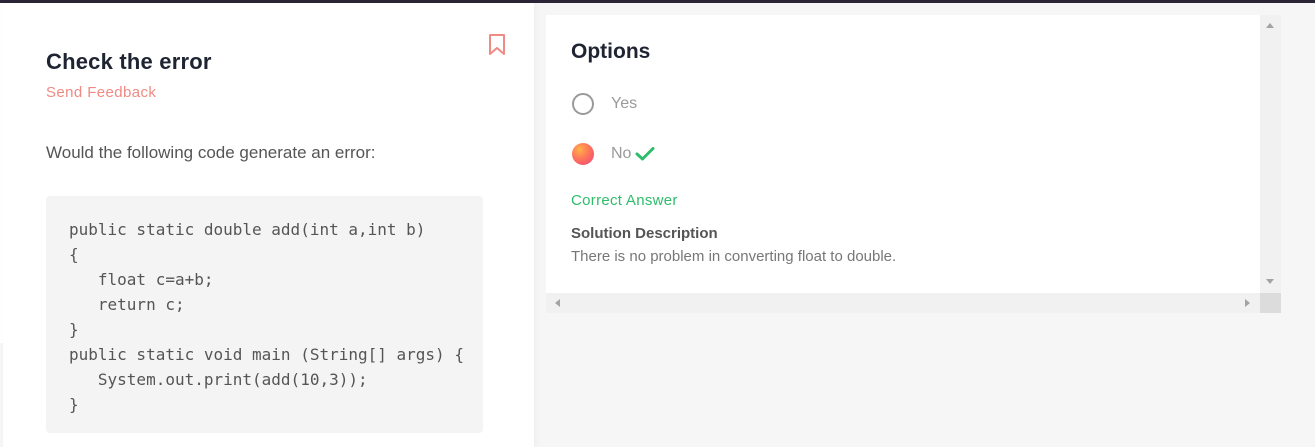 The image size is (1315, 447). I want to click on vertical-scrollbar, so click(1270, 154).